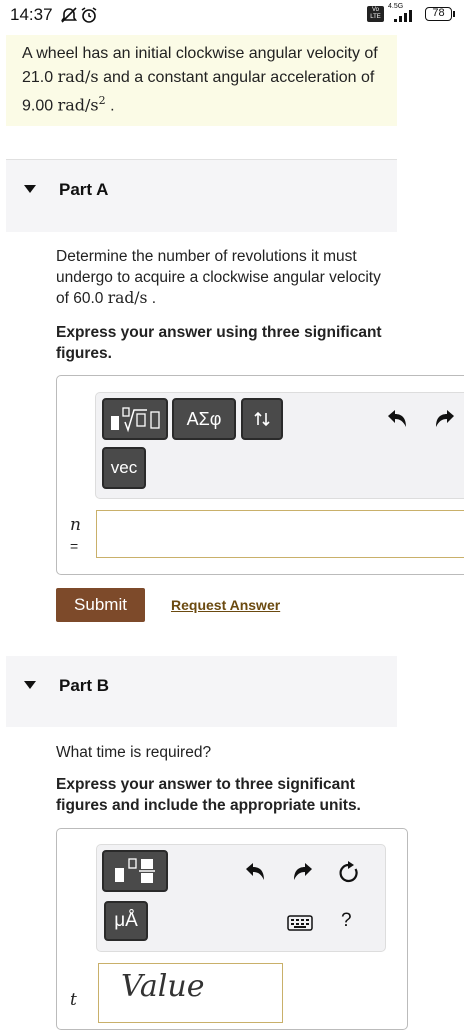 The height and width of the screenshot is (1030, 464). Describe the element at coordinates (31, 14) in the screenshot. I see `status-time: 14:37` at that location.